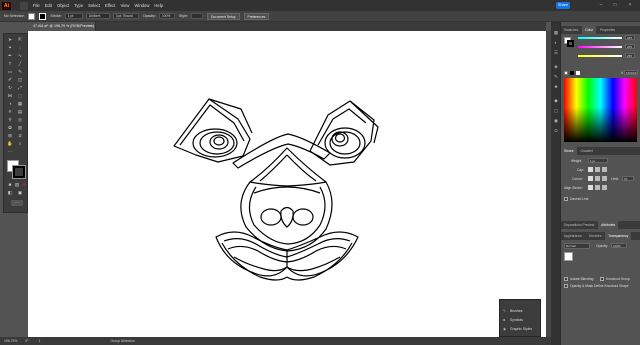  Describe the element at coordinates (604, 187) in the screenshot. I see `align-outside-icon` at that location.